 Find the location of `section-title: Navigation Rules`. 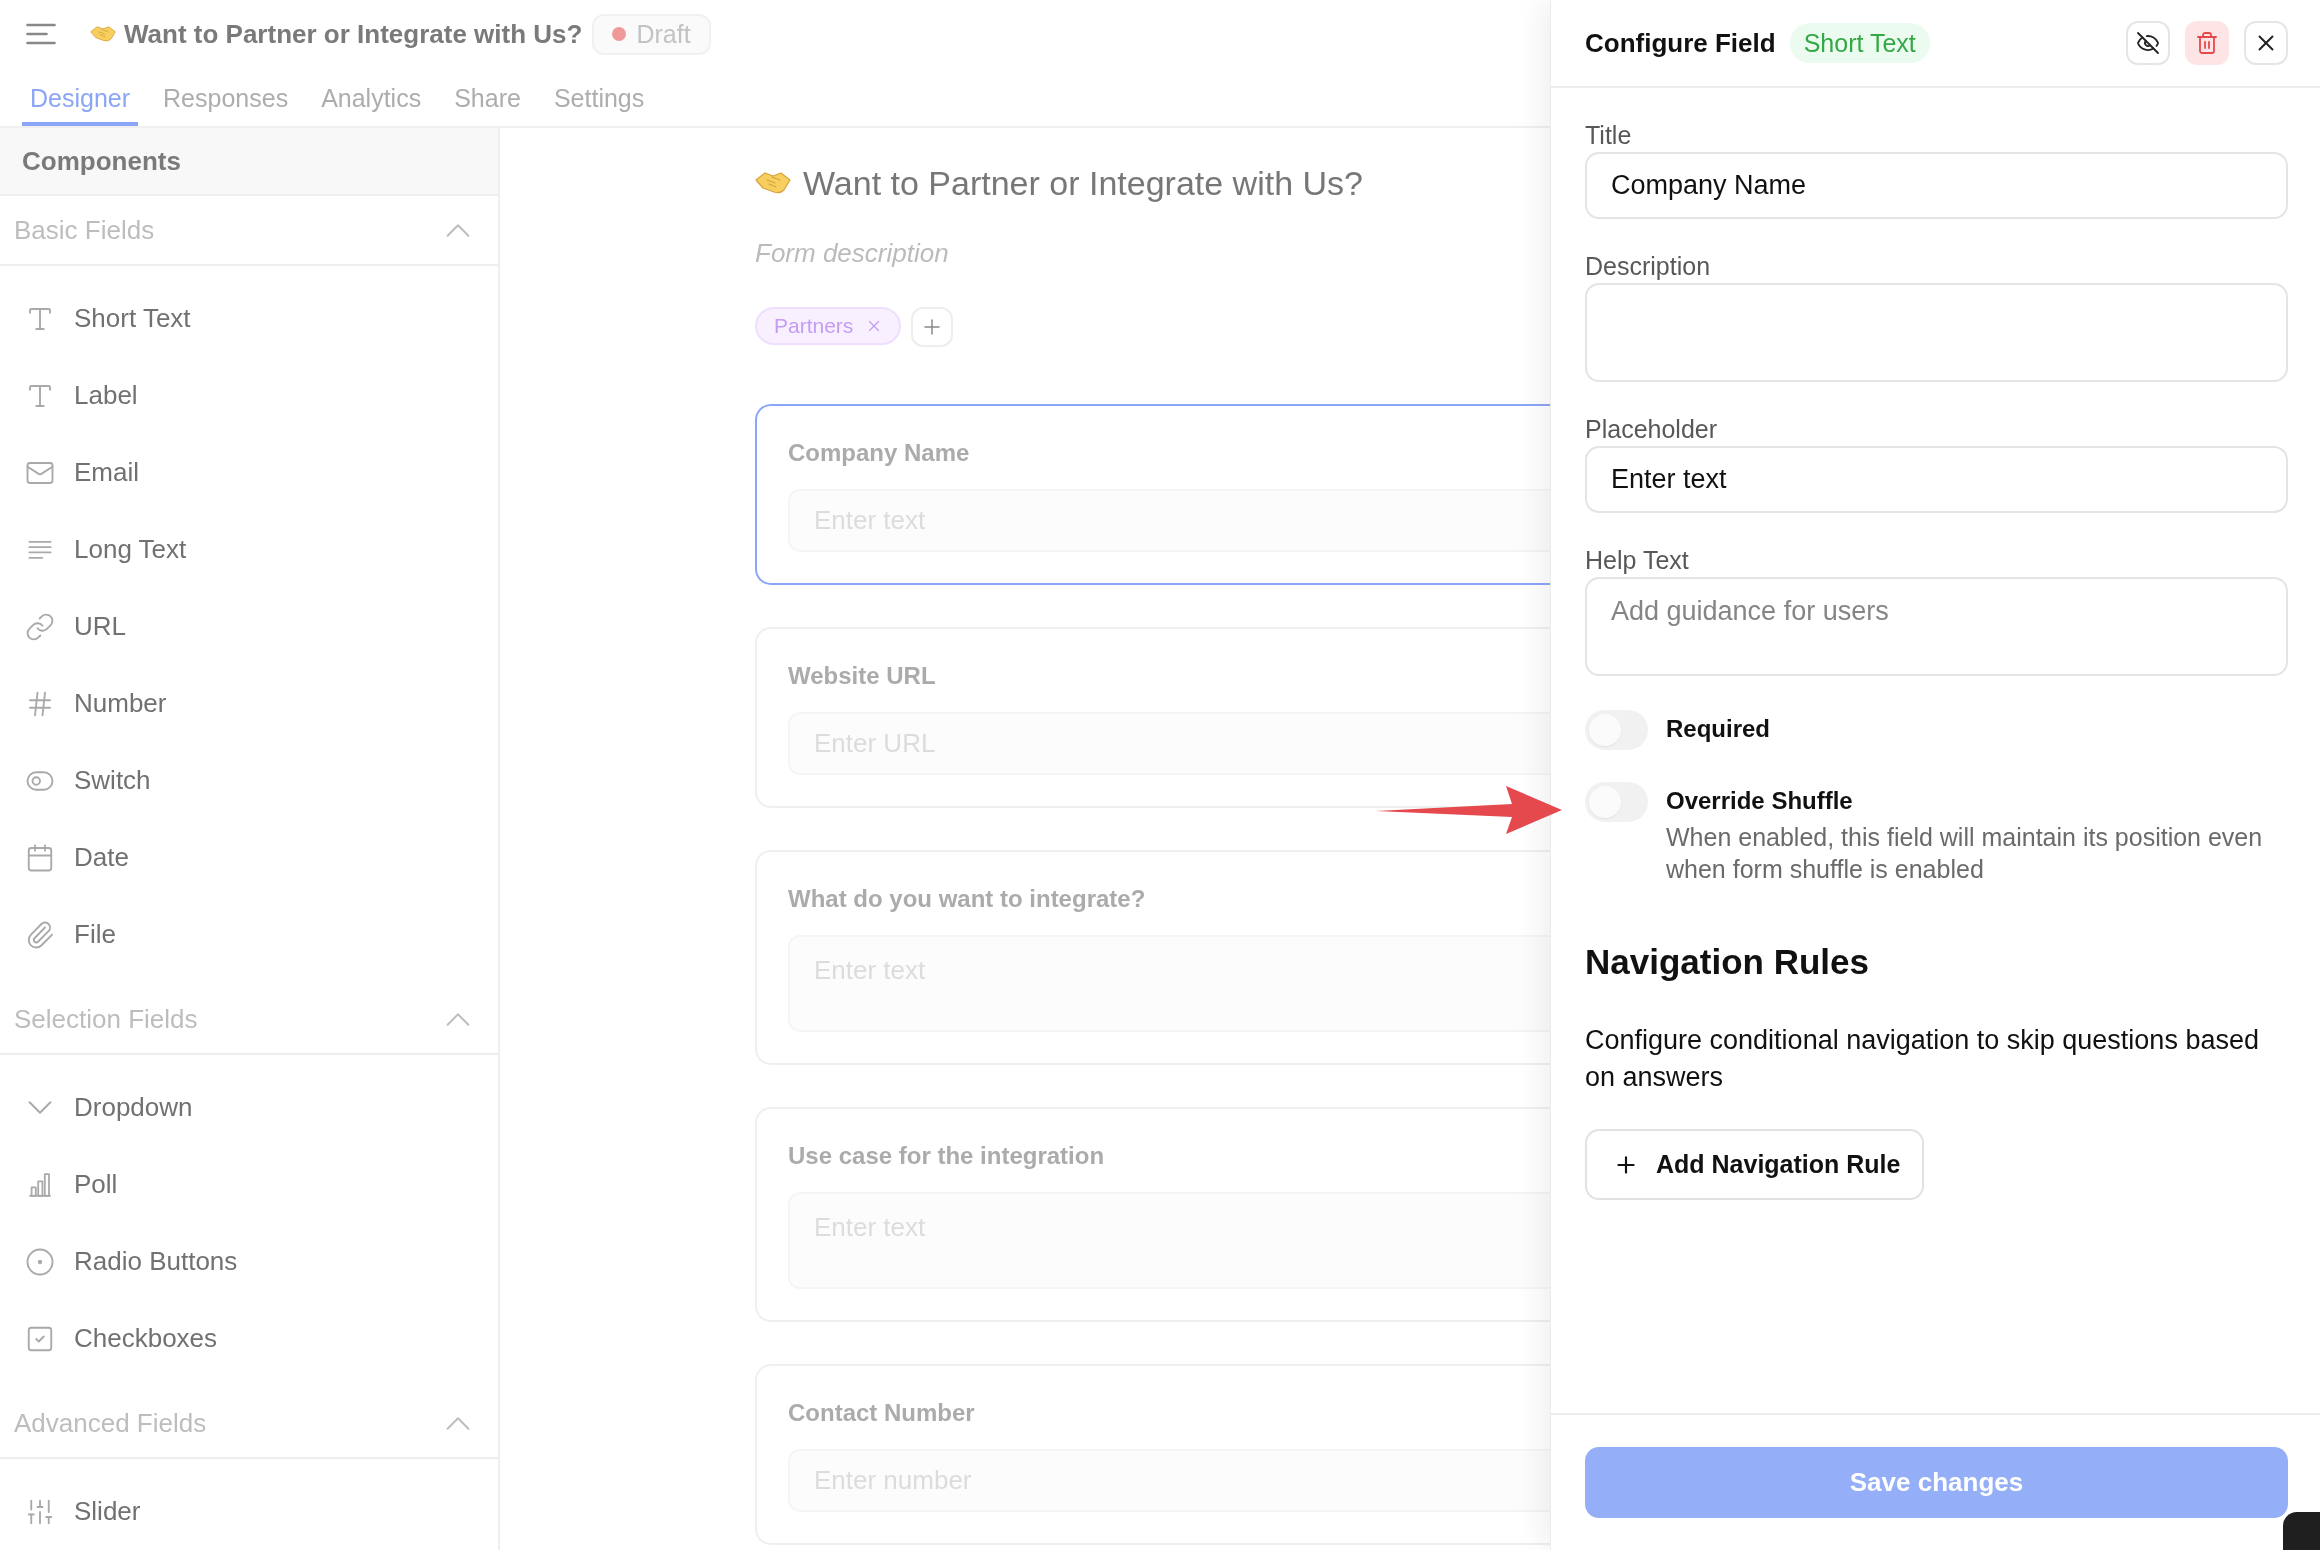

section-title: Navigation Rules is located at coordinates (1727, 962).